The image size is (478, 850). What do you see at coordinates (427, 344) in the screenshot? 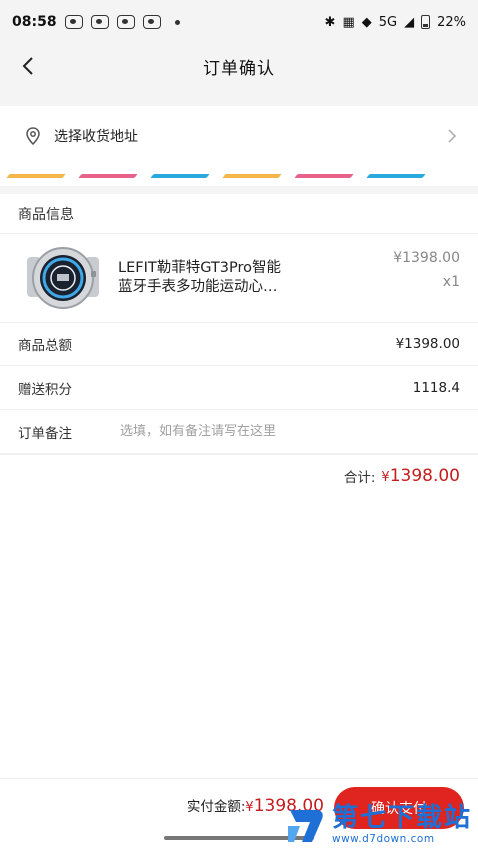
I see `goods-total-value: ¥1398.00` at bounding box center [427, 344].